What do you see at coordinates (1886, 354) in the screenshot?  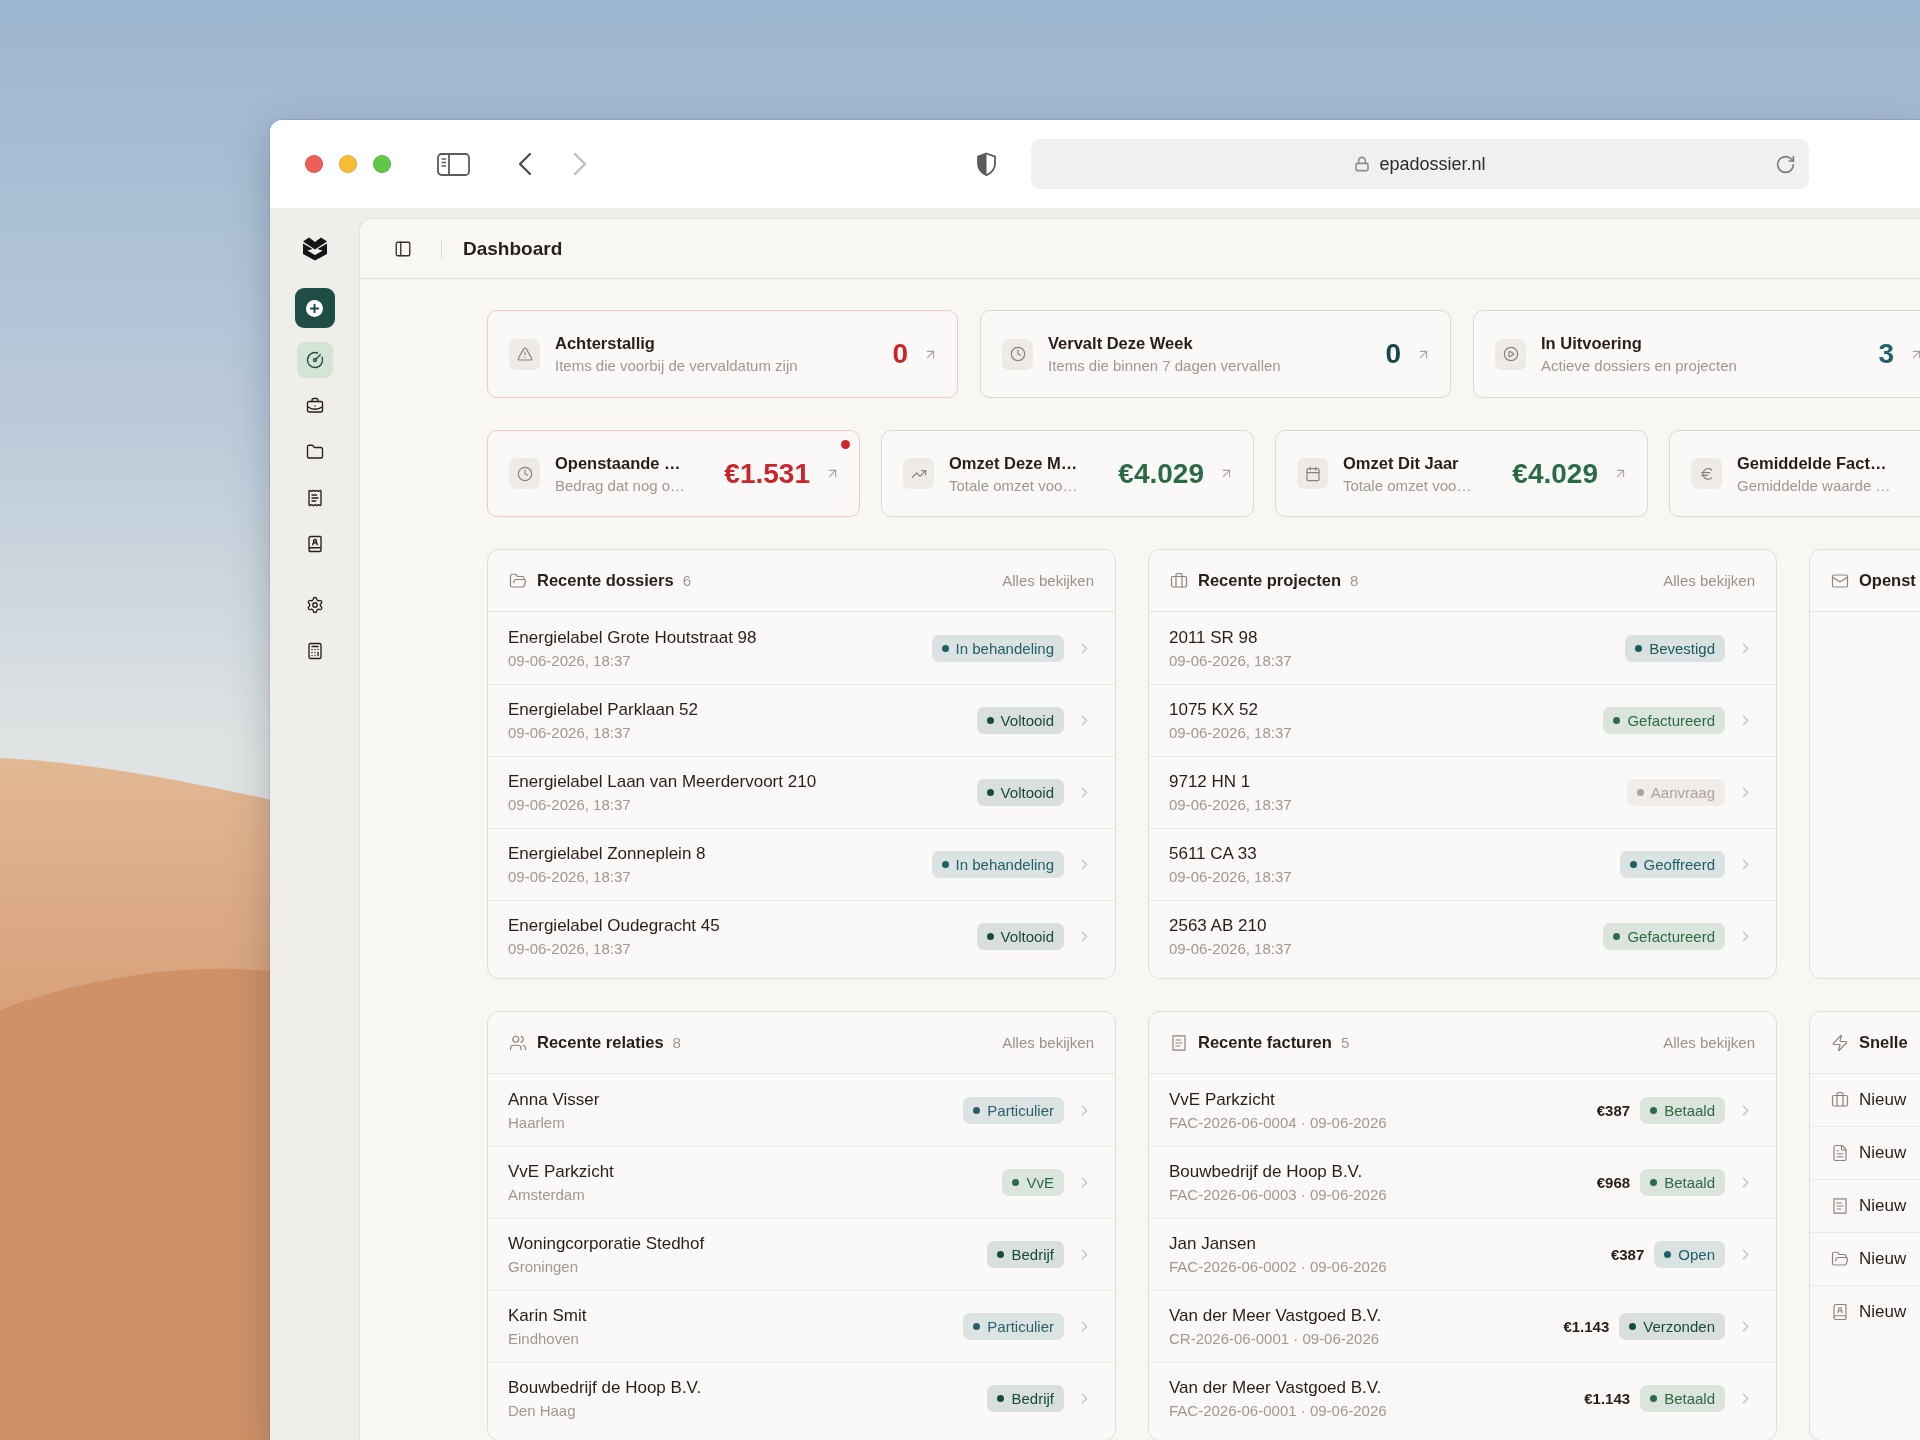 I see `stat-value: 3` at bounding box center [1886, 354].